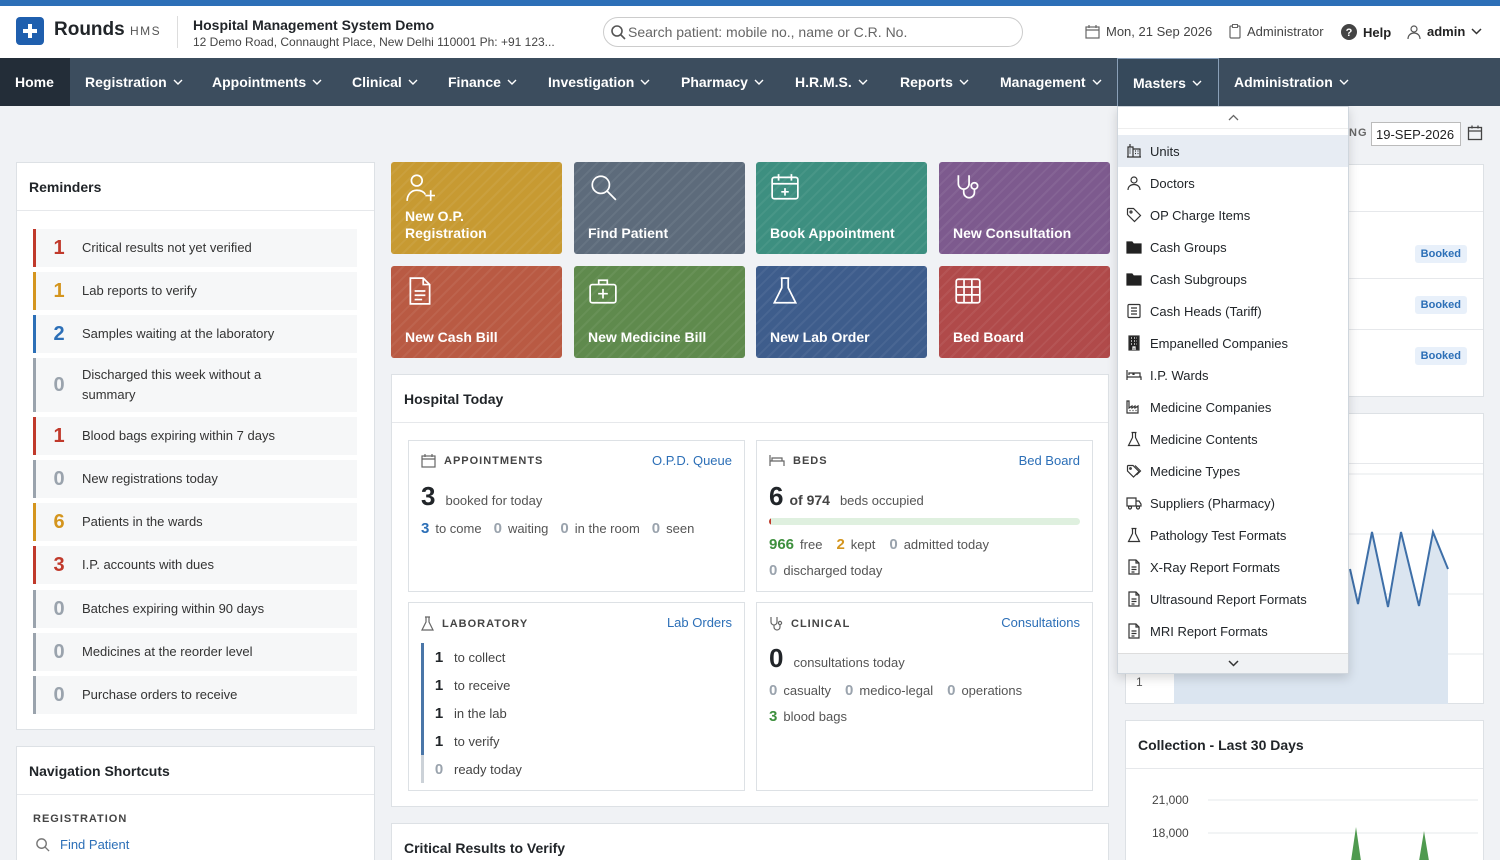 The image size is (1500, 860). I want to click on nav-masters: Masters, so click(1168, 82).